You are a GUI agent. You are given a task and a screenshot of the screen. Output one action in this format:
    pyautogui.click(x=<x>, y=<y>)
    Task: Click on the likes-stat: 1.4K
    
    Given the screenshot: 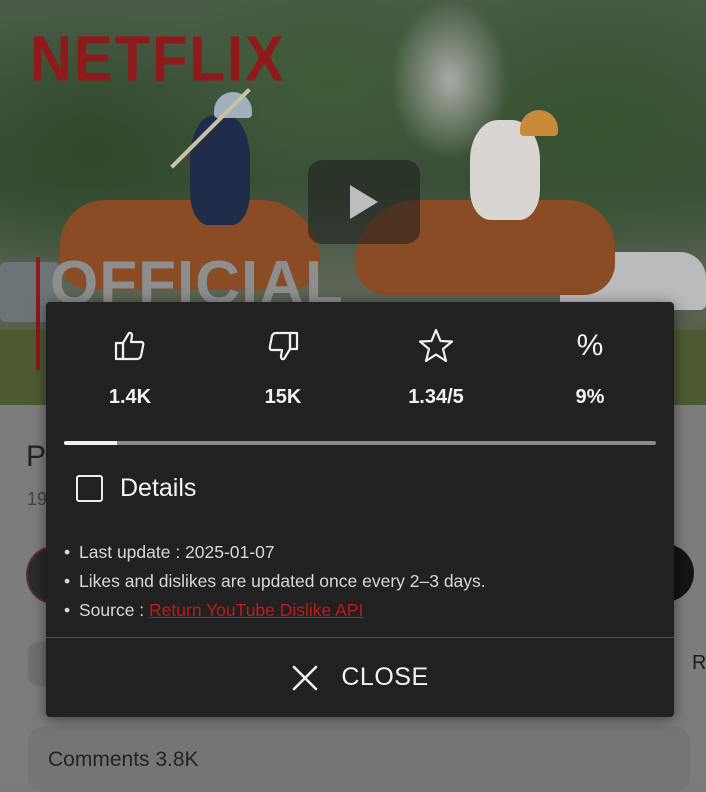 What is the action you would take?
    pyautogui.click(x=130, y=366)
    